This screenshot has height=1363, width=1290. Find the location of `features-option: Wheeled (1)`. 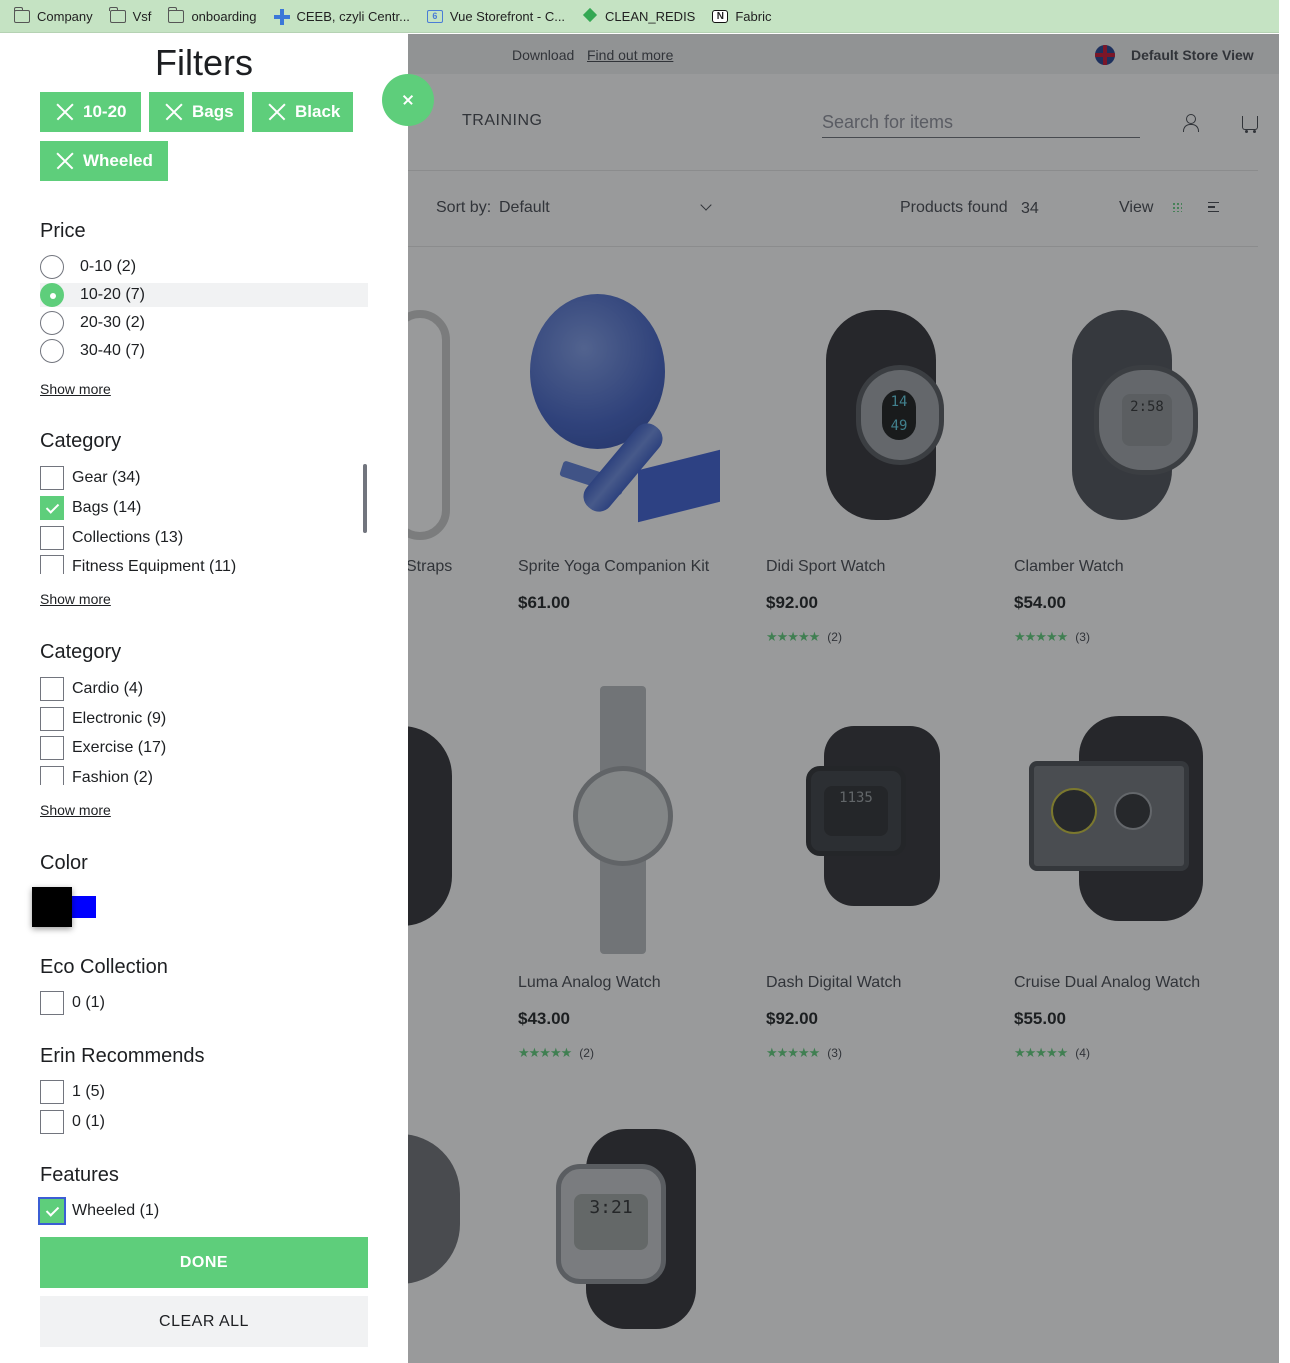

features-option: Wheeled (1) is located at coordinates (98, 1211).